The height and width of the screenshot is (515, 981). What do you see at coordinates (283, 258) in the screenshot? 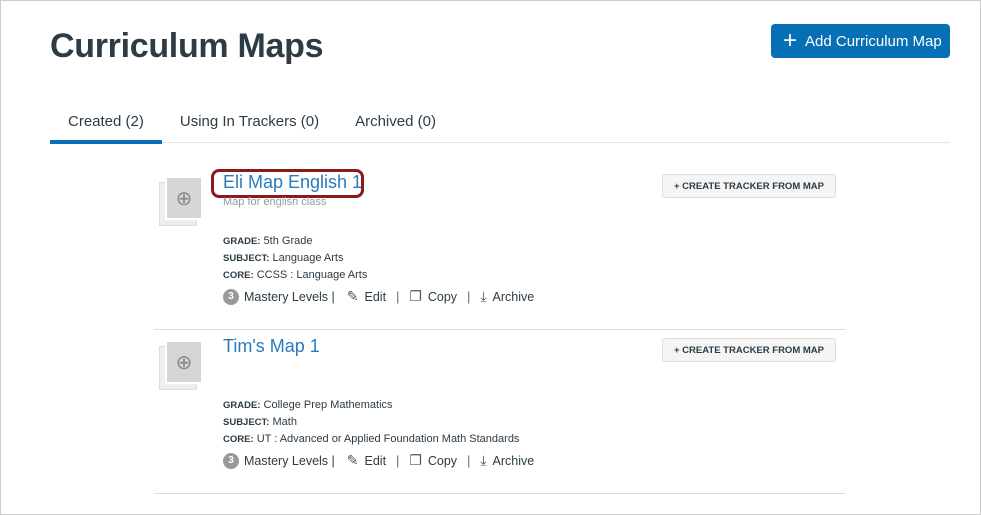
I see `subject-row: SUBJECT: Language Arts` at bounding box center [283, 258].